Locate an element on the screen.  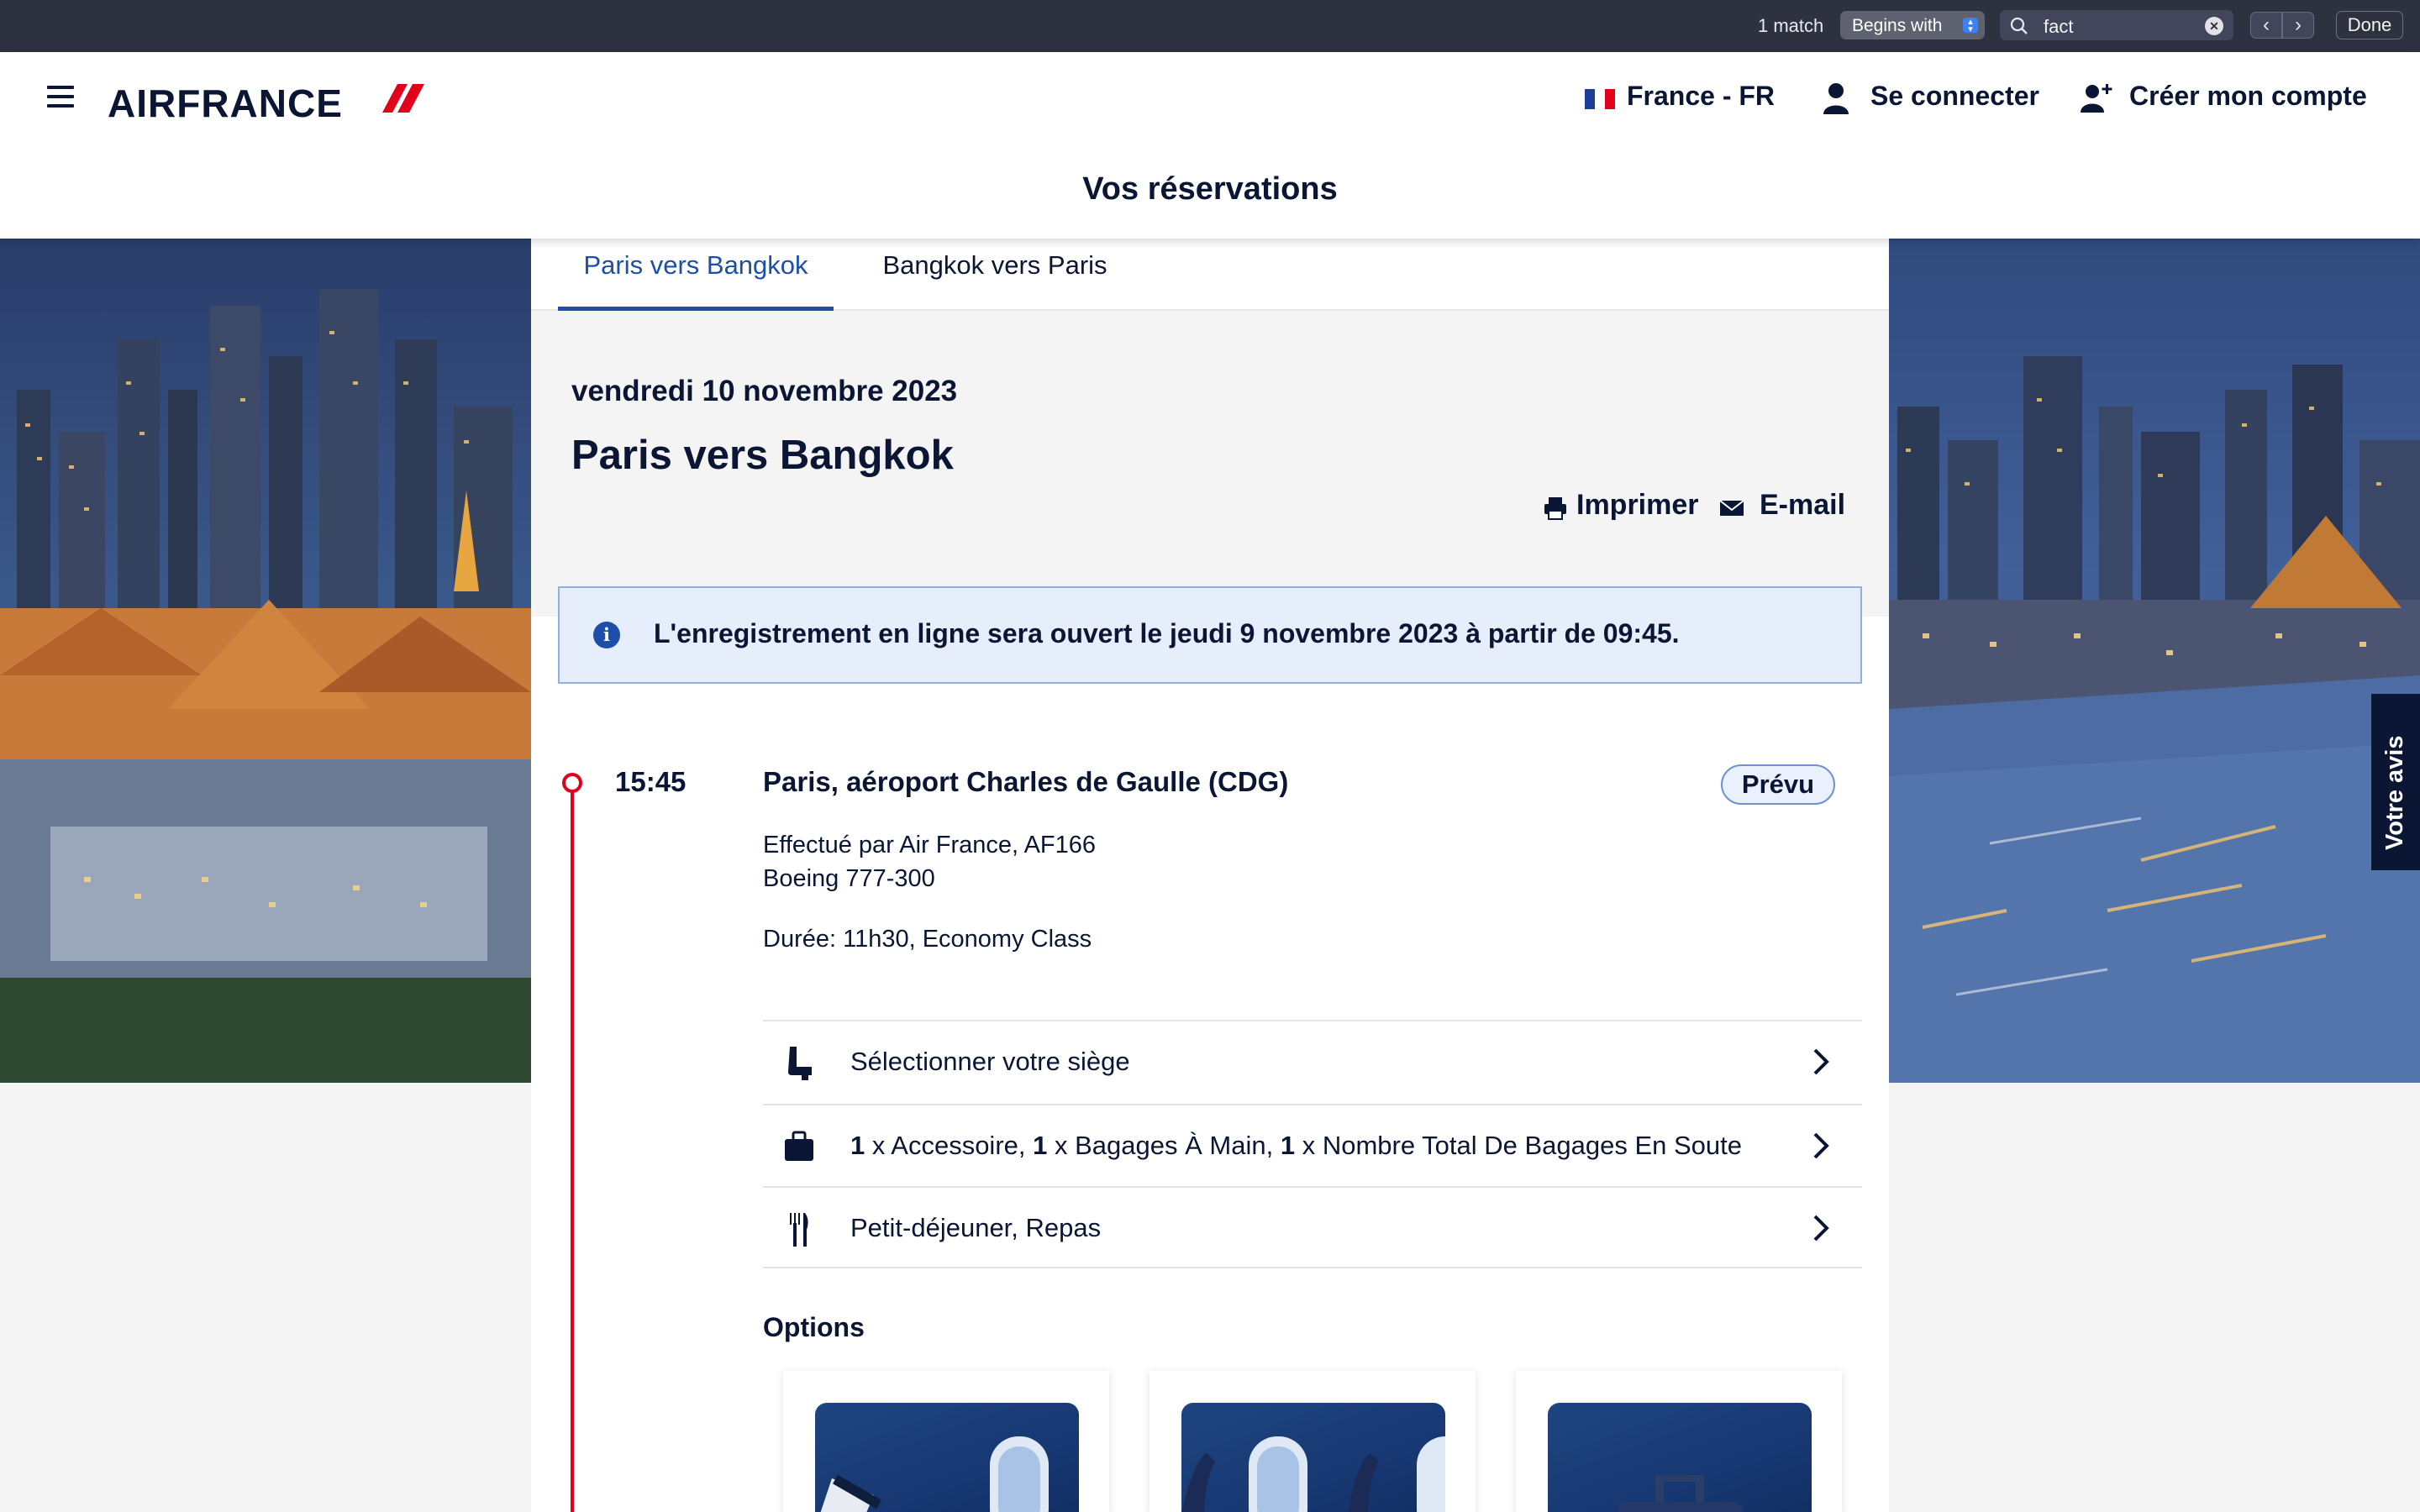
updown-chevron-icon: ▴ ▾ is located at coordinates (1971, 26).